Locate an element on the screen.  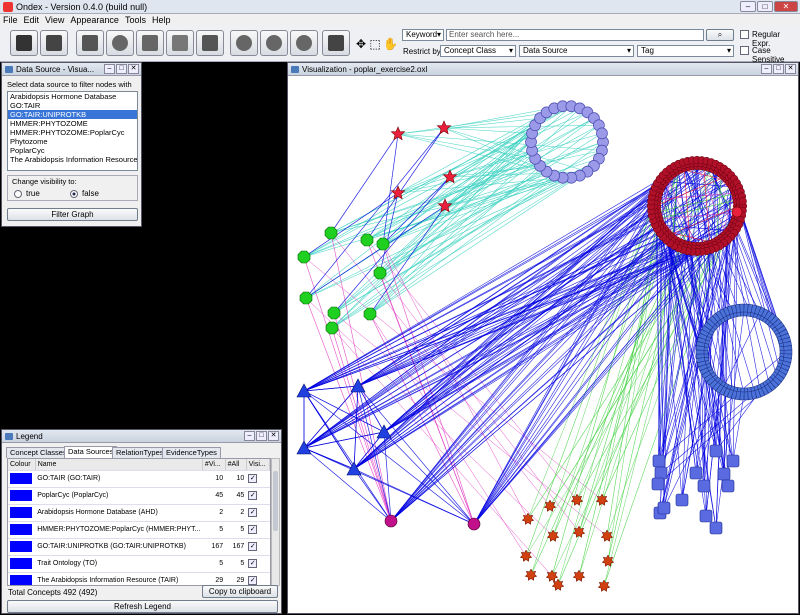
select-icon: ⬚ is located at coordinates (375, 44).